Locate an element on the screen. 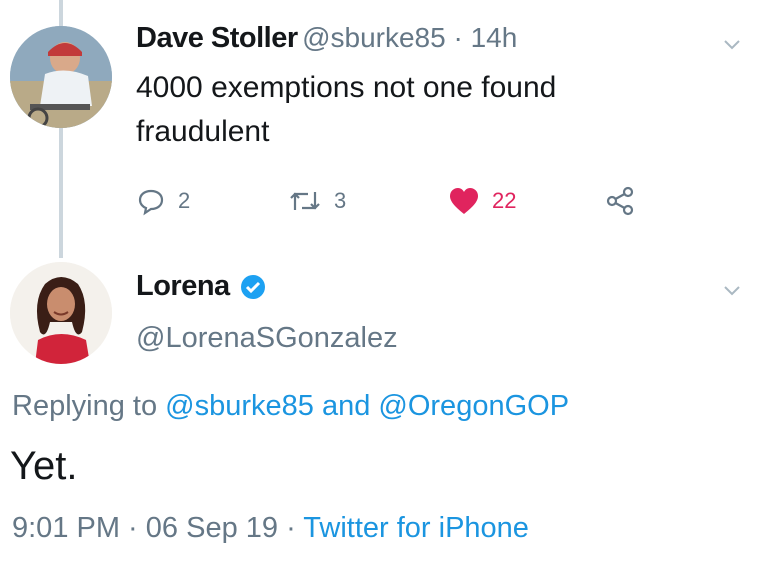  tweet2-date: 06 Sep 19 is located at coordinates (212, 528).